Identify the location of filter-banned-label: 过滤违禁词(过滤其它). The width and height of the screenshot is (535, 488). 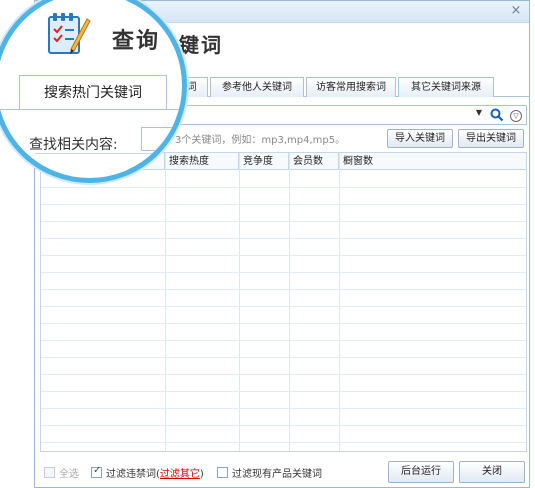
(155, 472).